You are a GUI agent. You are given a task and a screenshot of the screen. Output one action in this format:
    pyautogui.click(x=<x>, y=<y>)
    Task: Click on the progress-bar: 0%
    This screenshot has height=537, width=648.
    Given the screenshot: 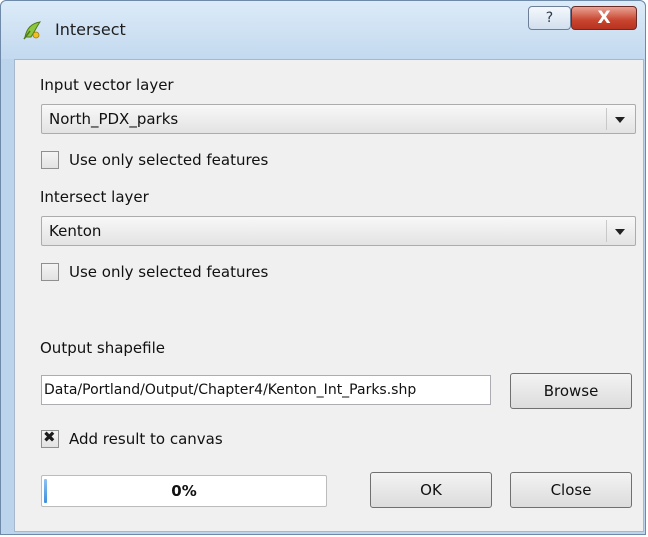 What is the action you would take?
    pyautogui.click(x=184, y=491)
    